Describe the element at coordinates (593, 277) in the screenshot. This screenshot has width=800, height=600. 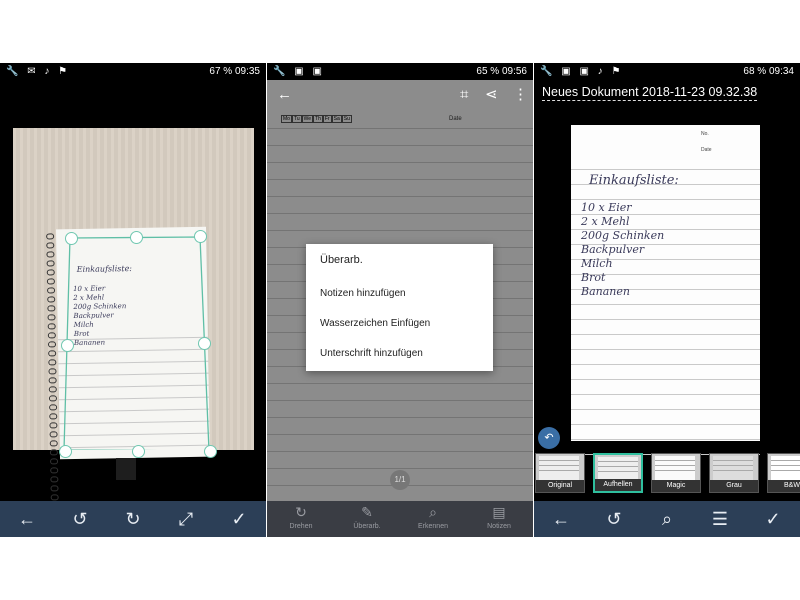
I see `note-item: Brot` at that location.